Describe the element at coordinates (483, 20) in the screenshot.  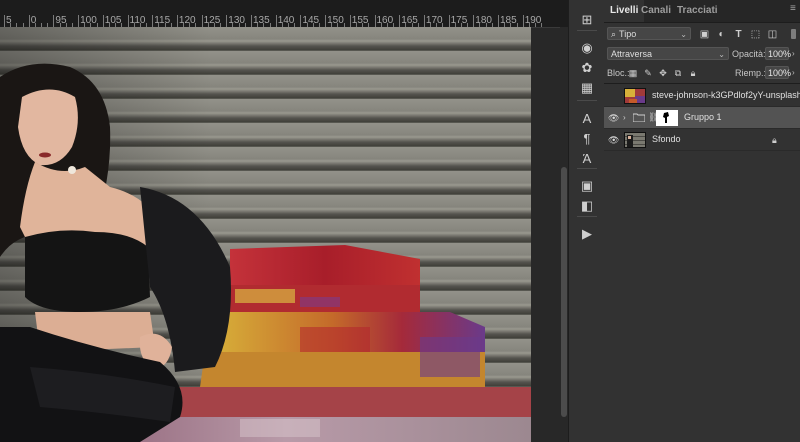
I see `ruler-label: 180` at that location.